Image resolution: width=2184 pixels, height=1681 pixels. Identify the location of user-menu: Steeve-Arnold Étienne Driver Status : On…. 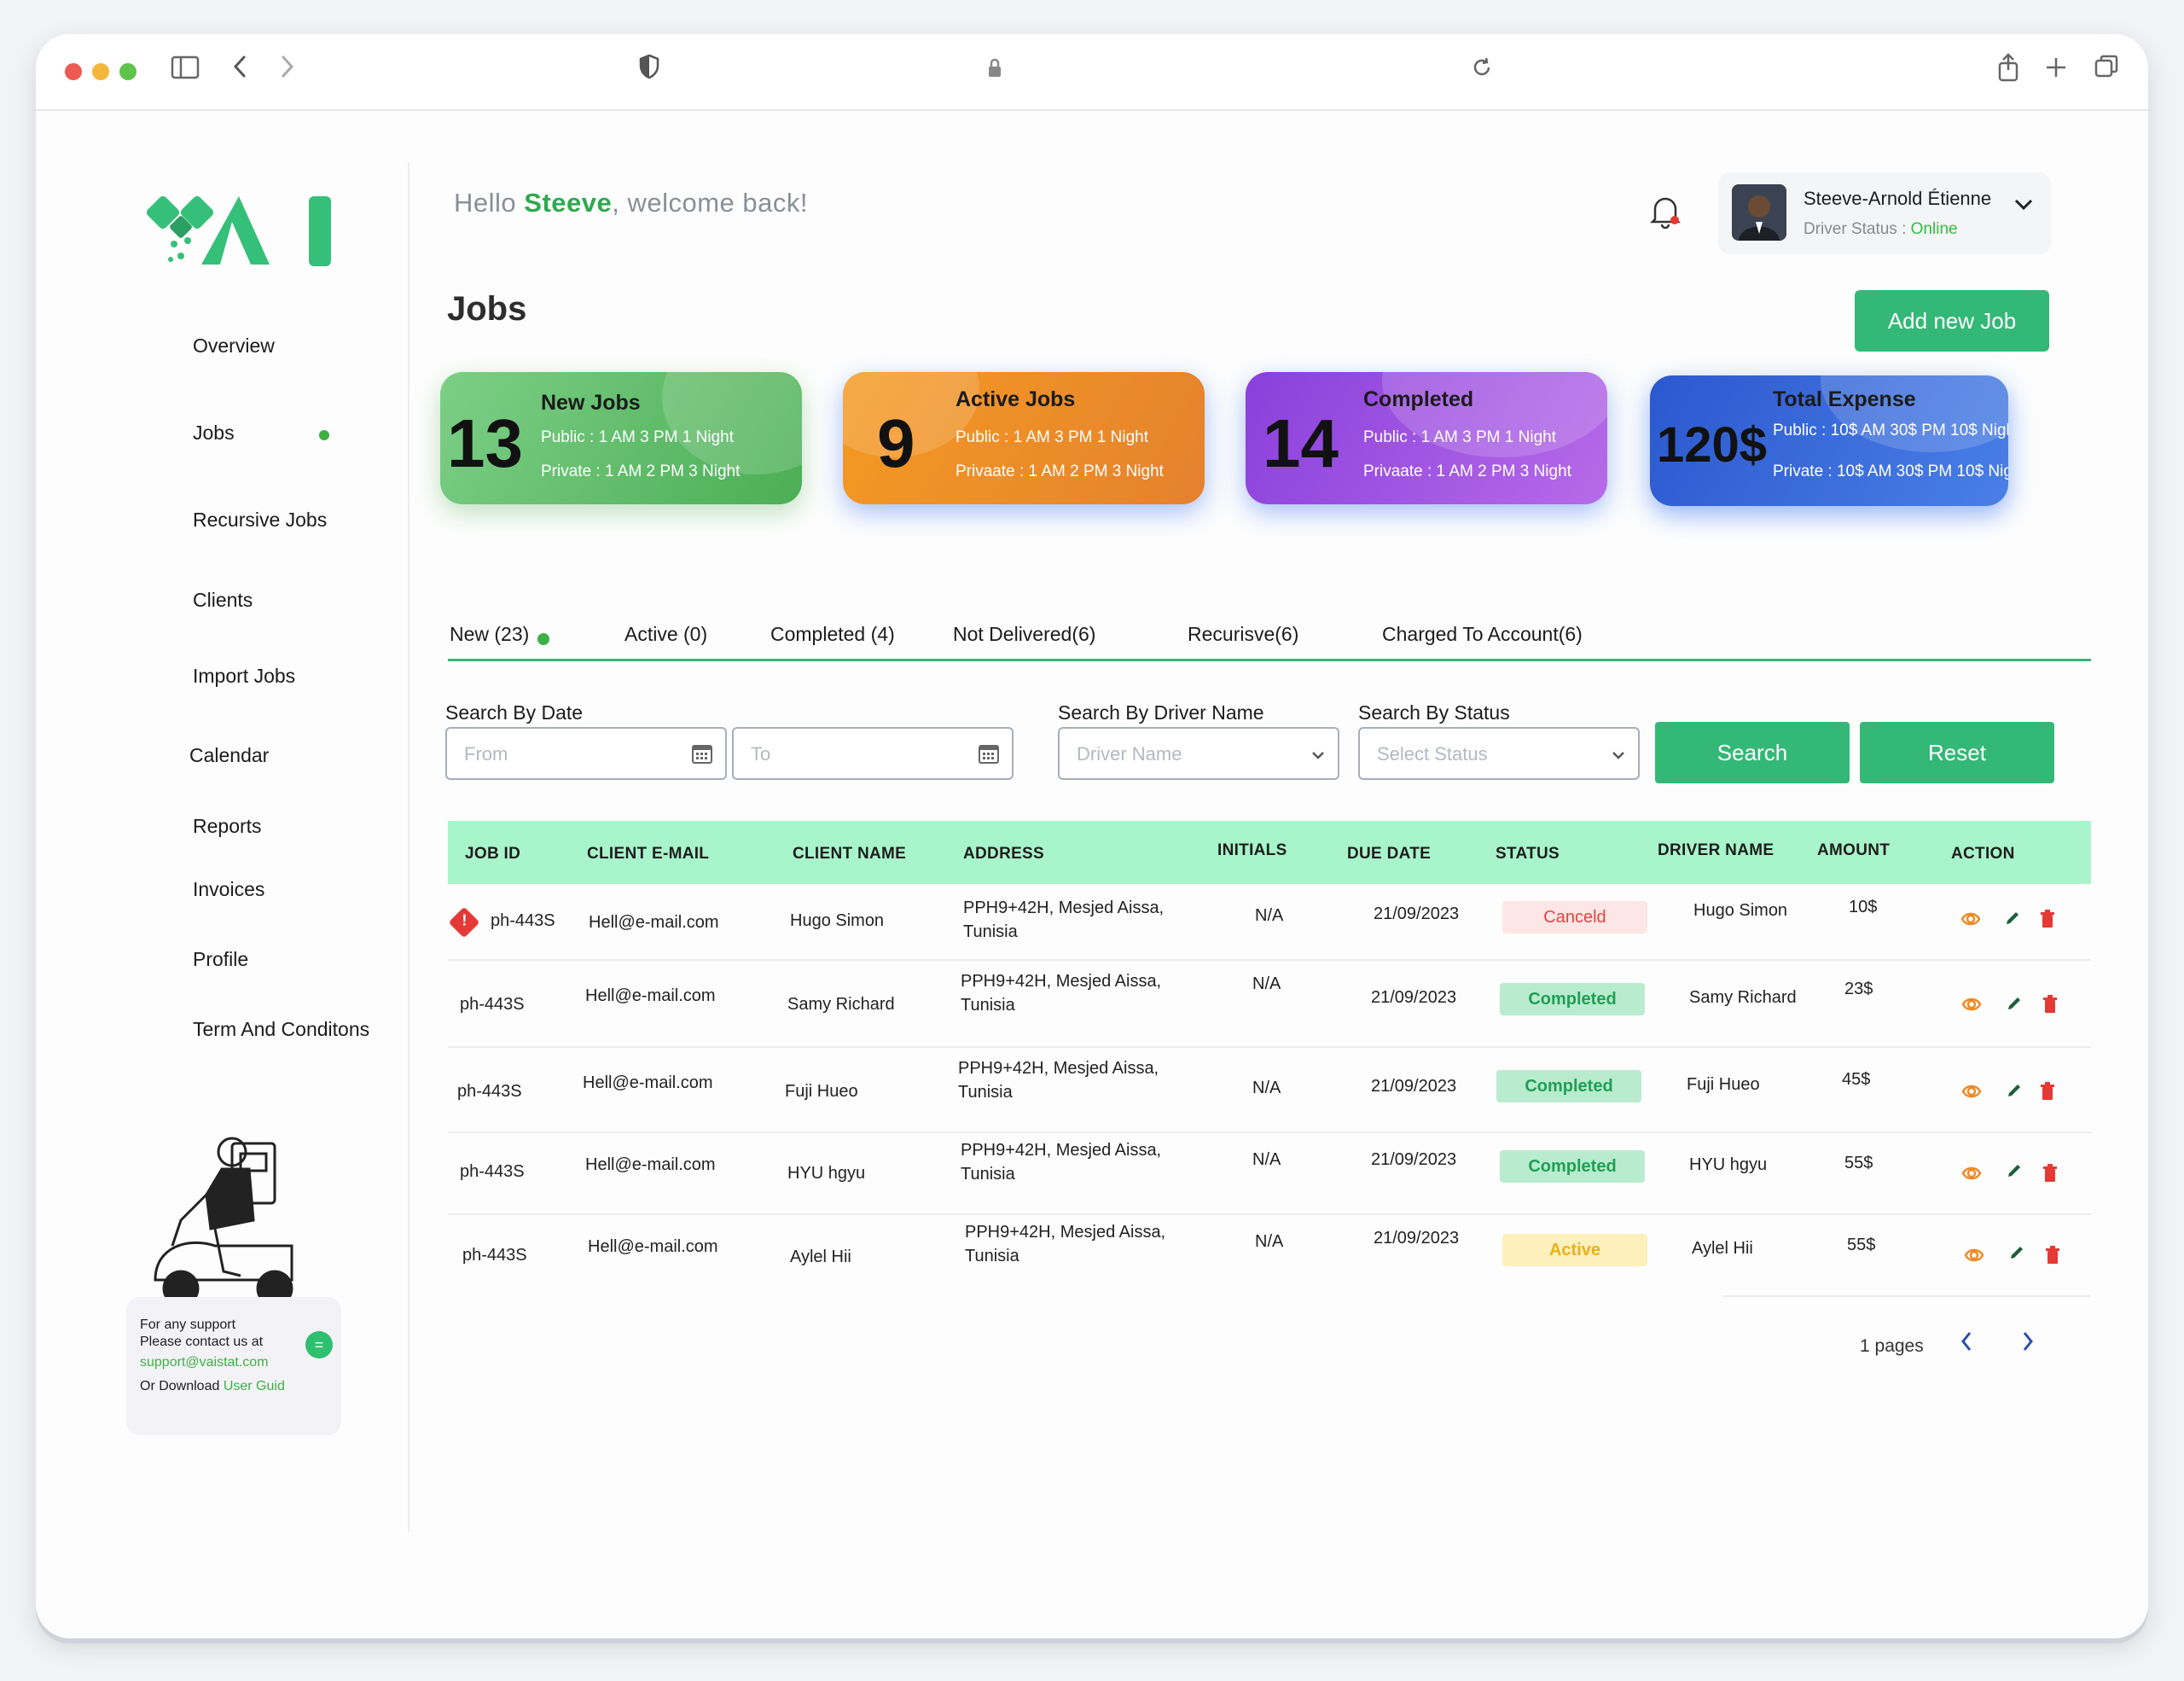
(1884, 213).